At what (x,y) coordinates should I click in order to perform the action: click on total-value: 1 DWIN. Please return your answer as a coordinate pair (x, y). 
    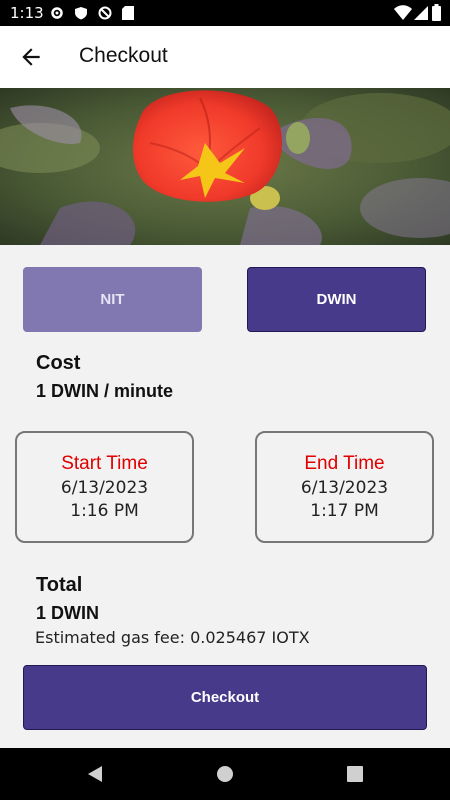
    Looking at the image, I should click on (67, 613).